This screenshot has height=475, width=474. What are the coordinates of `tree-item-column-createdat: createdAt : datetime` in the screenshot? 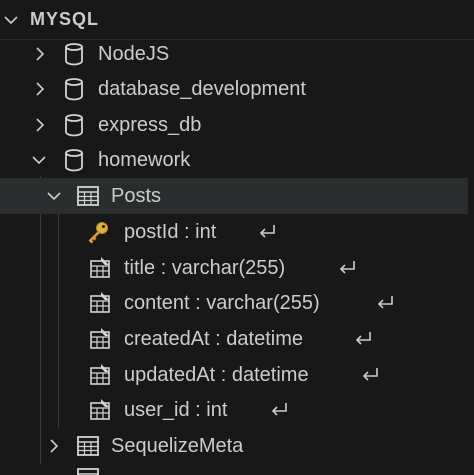 It's located at (237, 339).